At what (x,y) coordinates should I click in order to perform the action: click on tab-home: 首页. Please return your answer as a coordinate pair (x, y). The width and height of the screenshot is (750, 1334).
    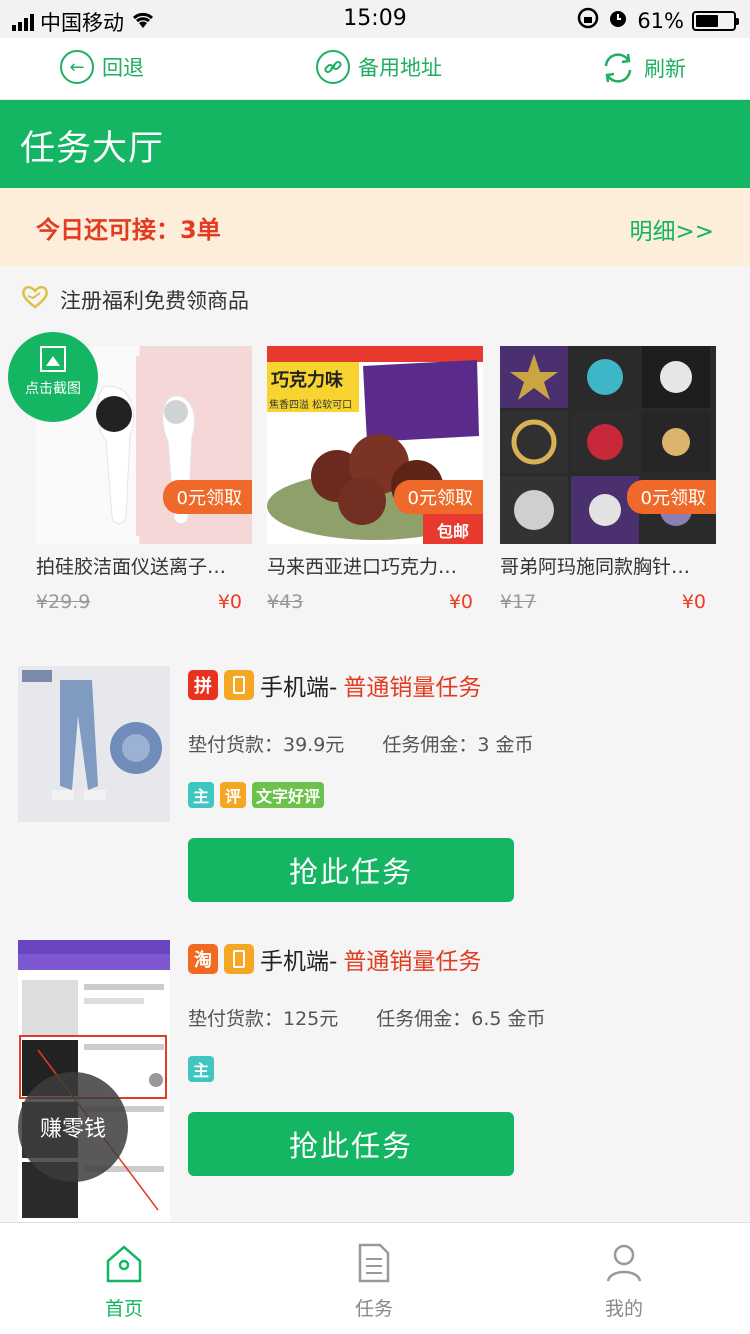
    Looking at the image, I should click on (124, 1281).